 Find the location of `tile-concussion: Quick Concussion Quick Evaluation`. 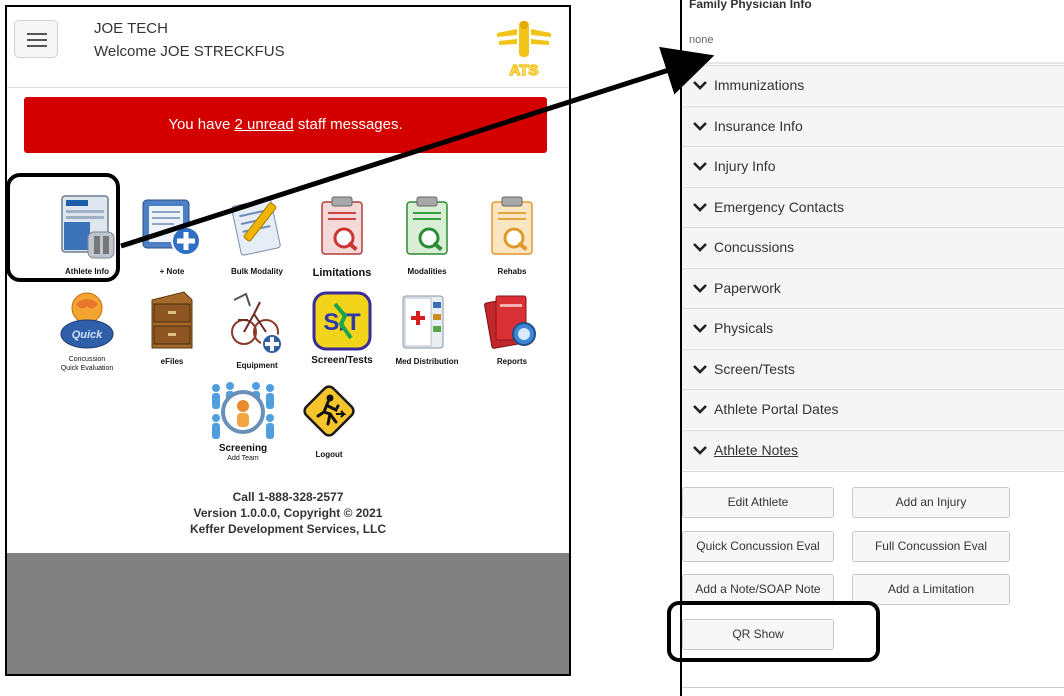

tile-concussion: Quick Concussion Quick Evaluation is located at coordinates (87, 335).